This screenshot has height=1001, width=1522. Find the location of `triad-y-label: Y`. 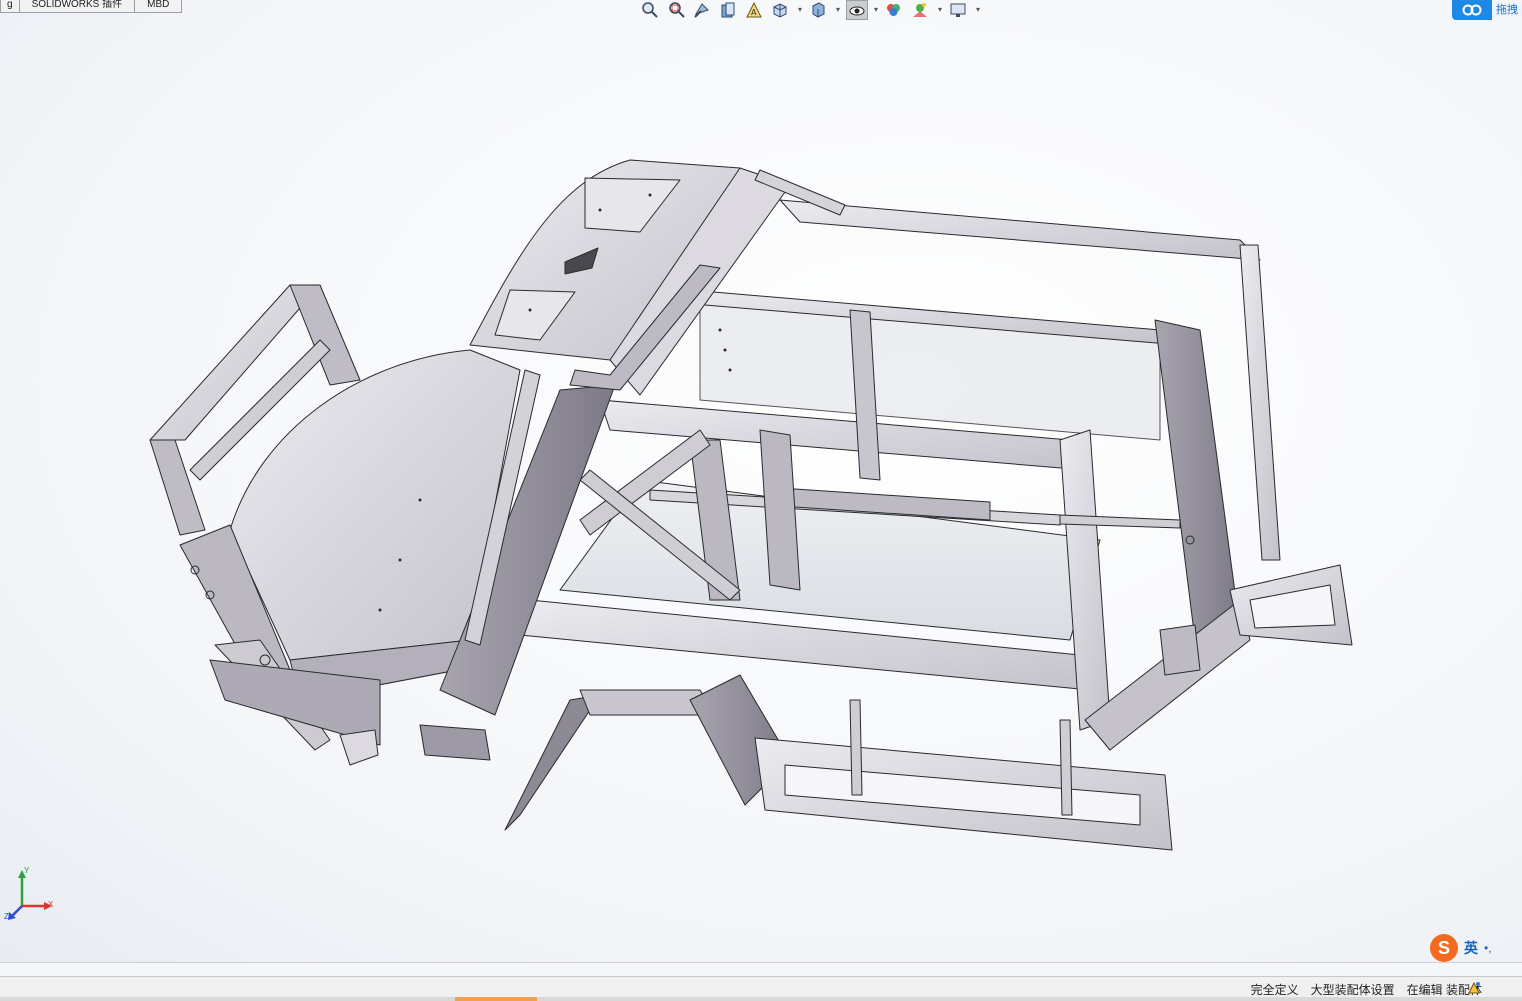

triad-y-label: Y is located at coordinates (27, 870).